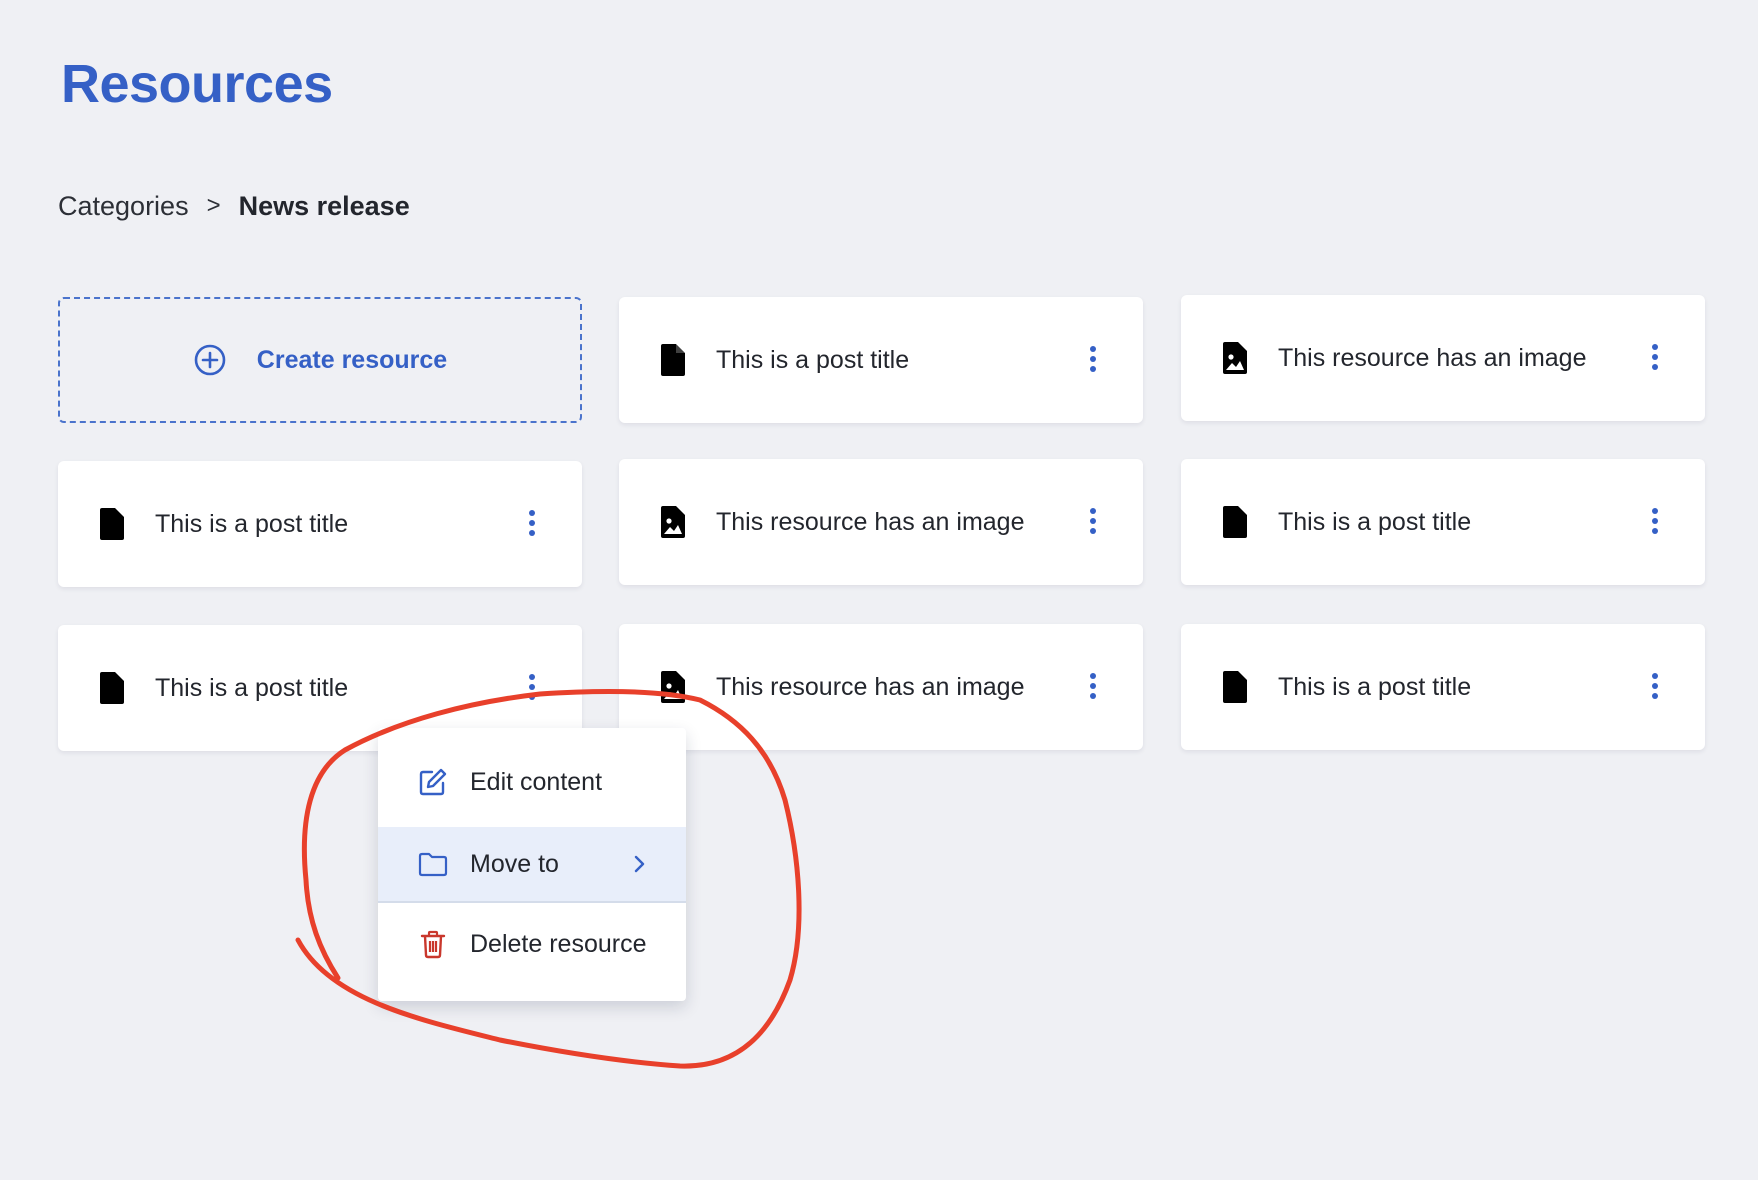 The image size is (1758, 1180). I want to click on context-menu: Edit content Move to Delete resource, so click(532, 864).